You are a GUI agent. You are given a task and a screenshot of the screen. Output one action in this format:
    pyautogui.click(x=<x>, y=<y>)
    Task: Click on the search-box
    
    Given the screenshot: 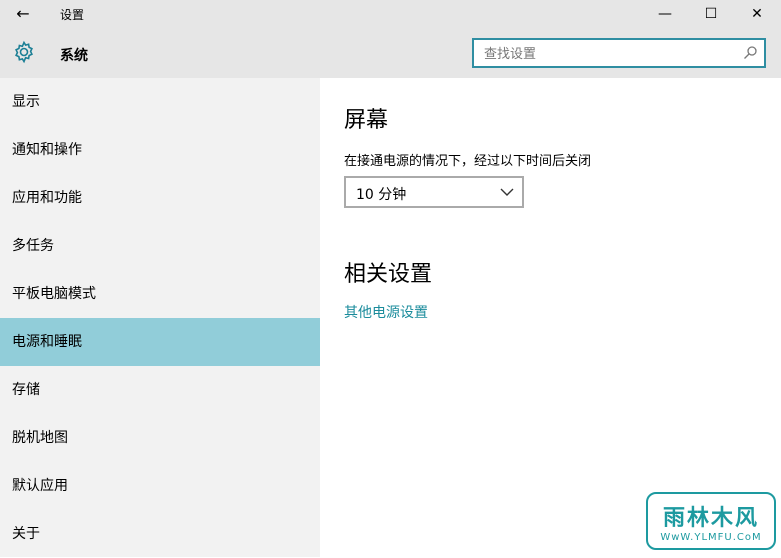 What is the action you would take?
    pyautogui.click(x=619, y=53)
    